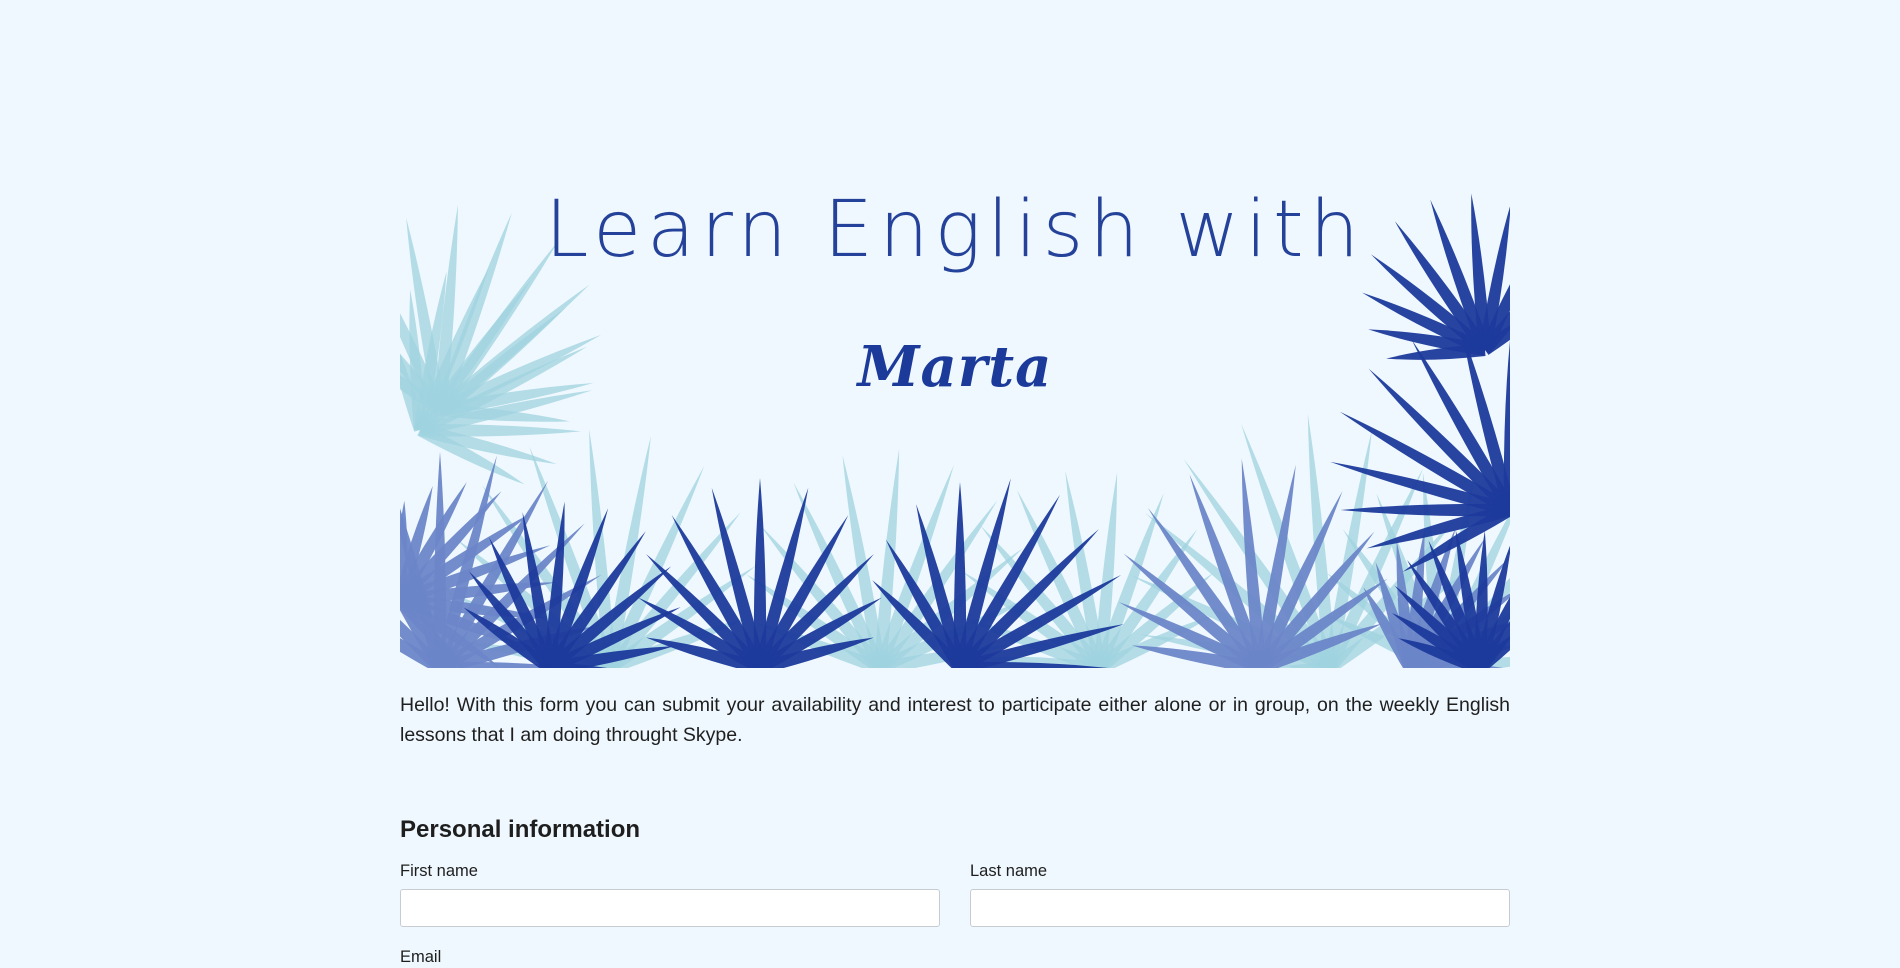  What do you see at coordinates (1009, 871) in the screenshot?
I see `last-name-label: Last name` at bounding box center [1009, 871].